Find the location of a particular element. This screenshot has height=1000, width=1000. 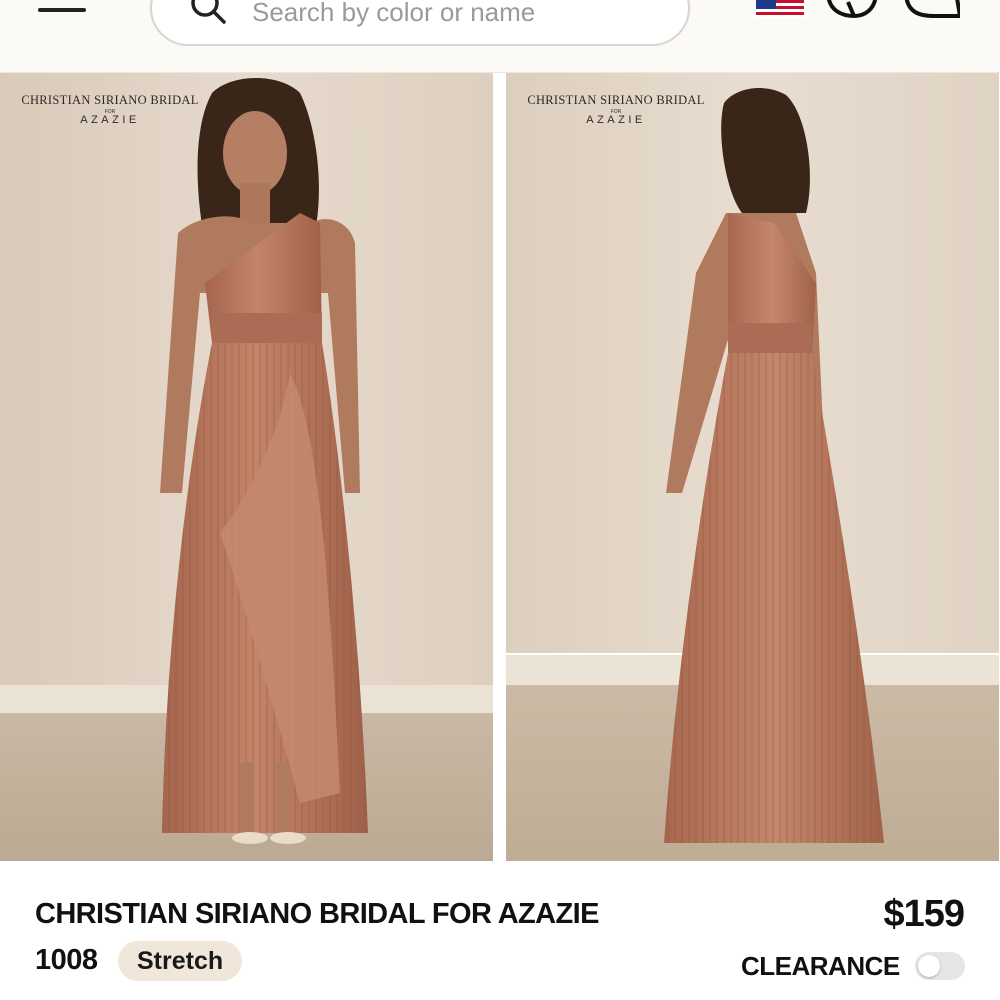

search-icon is located at coordinates (208, 14).